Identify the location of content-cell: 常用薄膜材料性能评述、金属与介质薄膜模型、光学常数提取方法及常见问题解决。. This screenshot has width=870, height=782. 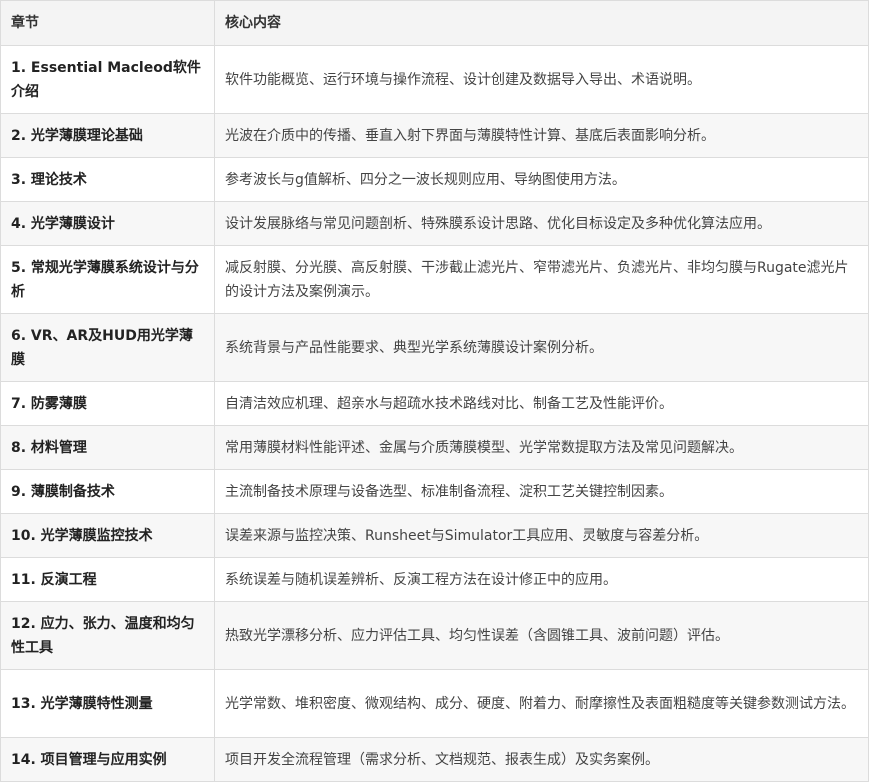
(541, 447).